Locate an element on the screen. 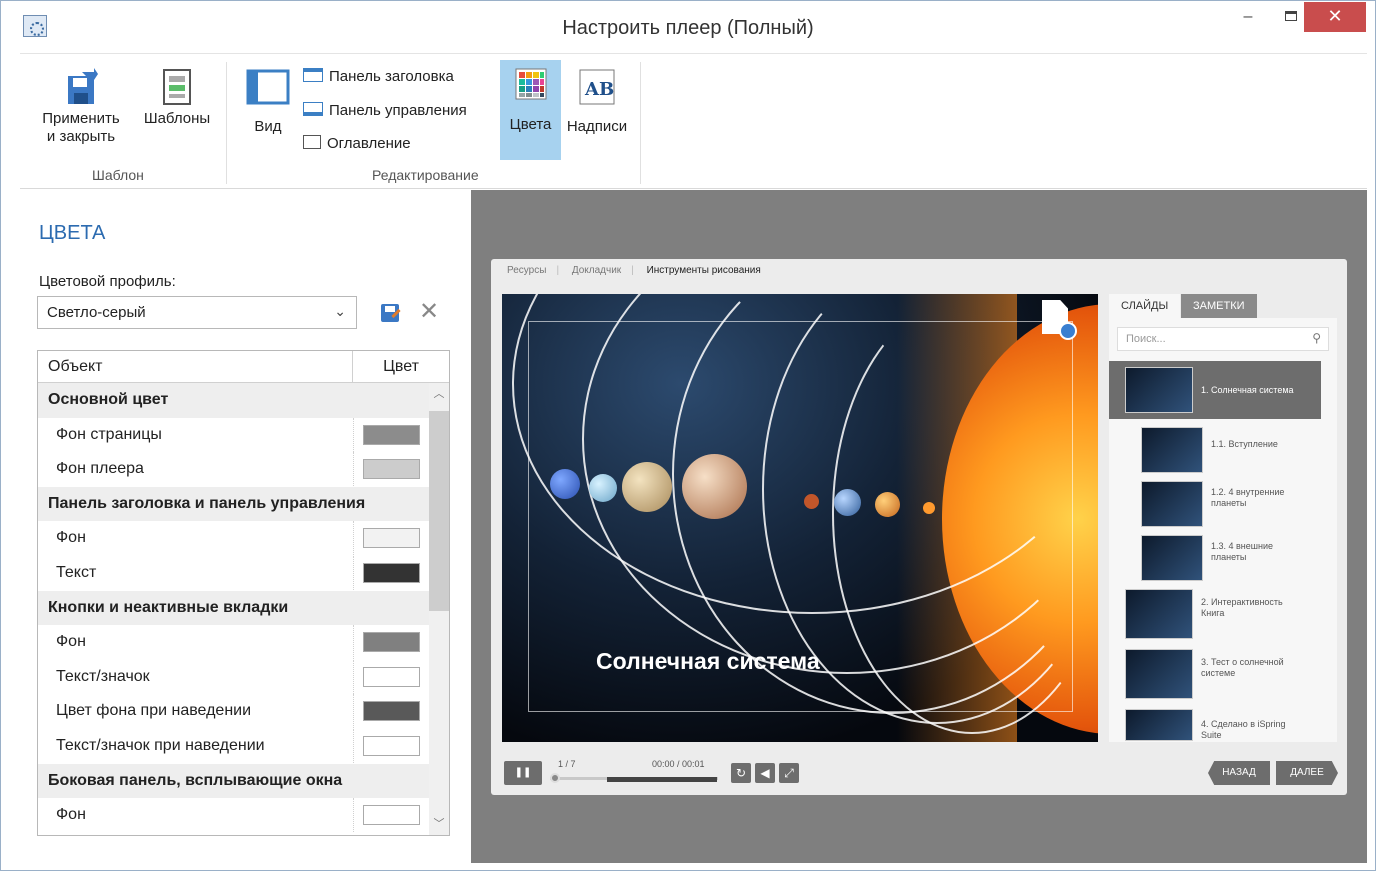 The width and height of the screenshot is (1376, 871). close-button: ✕ is located at coordinates (1335, 17).